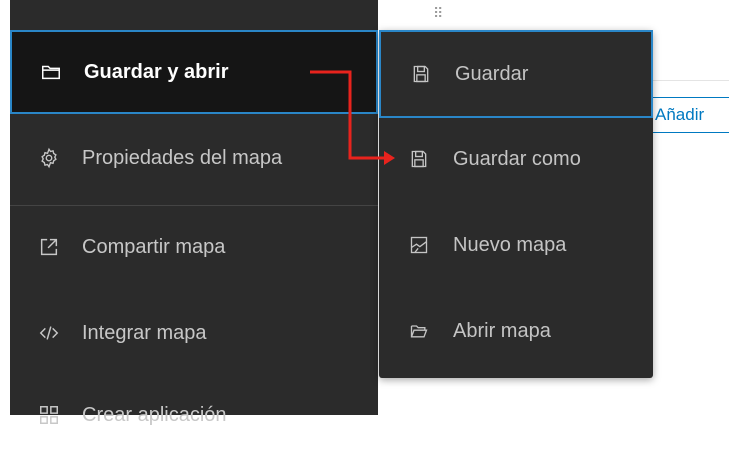 Image resolution: width=729 pixels, height=458 pixels. I want to click on submenu-item-open-map: Abrir mapa, so click(516, 331).